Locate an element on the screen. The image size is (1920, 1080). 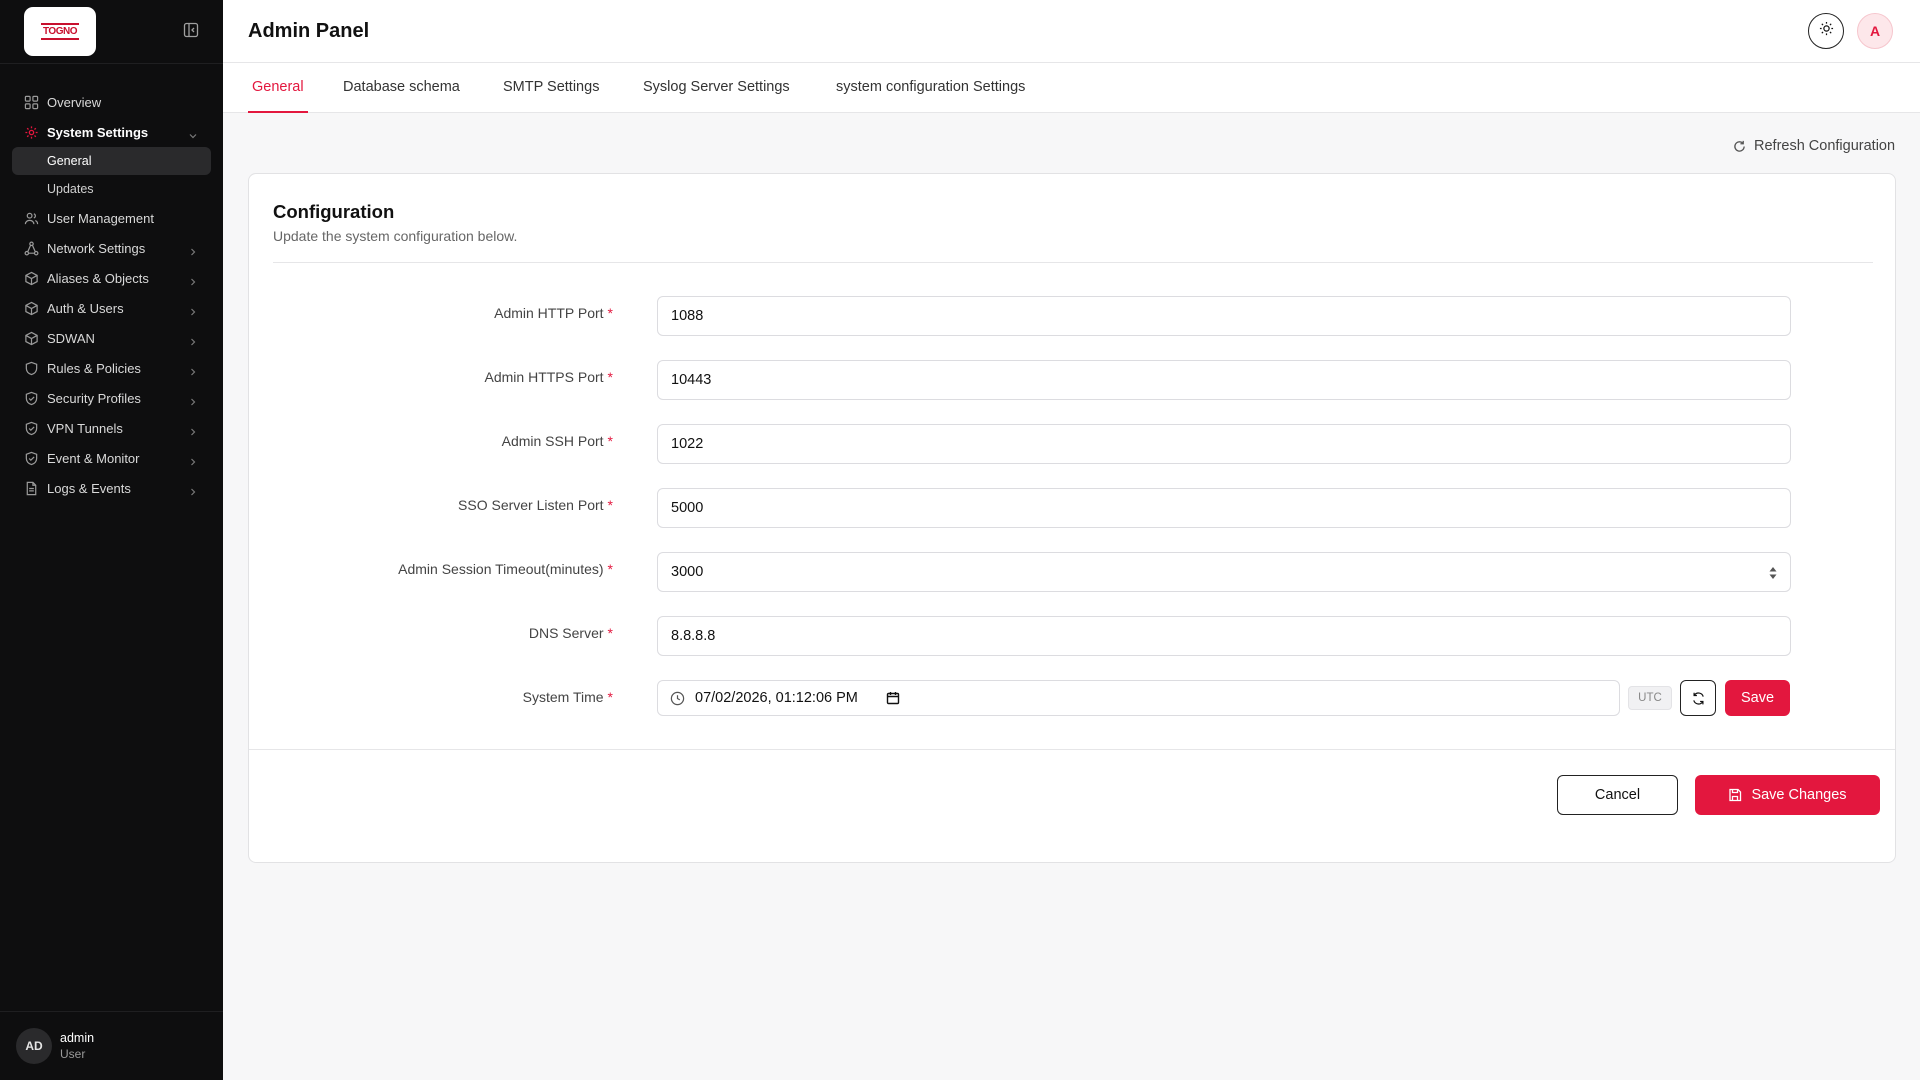
sync-time-button is located at coordinates (1698, 698).